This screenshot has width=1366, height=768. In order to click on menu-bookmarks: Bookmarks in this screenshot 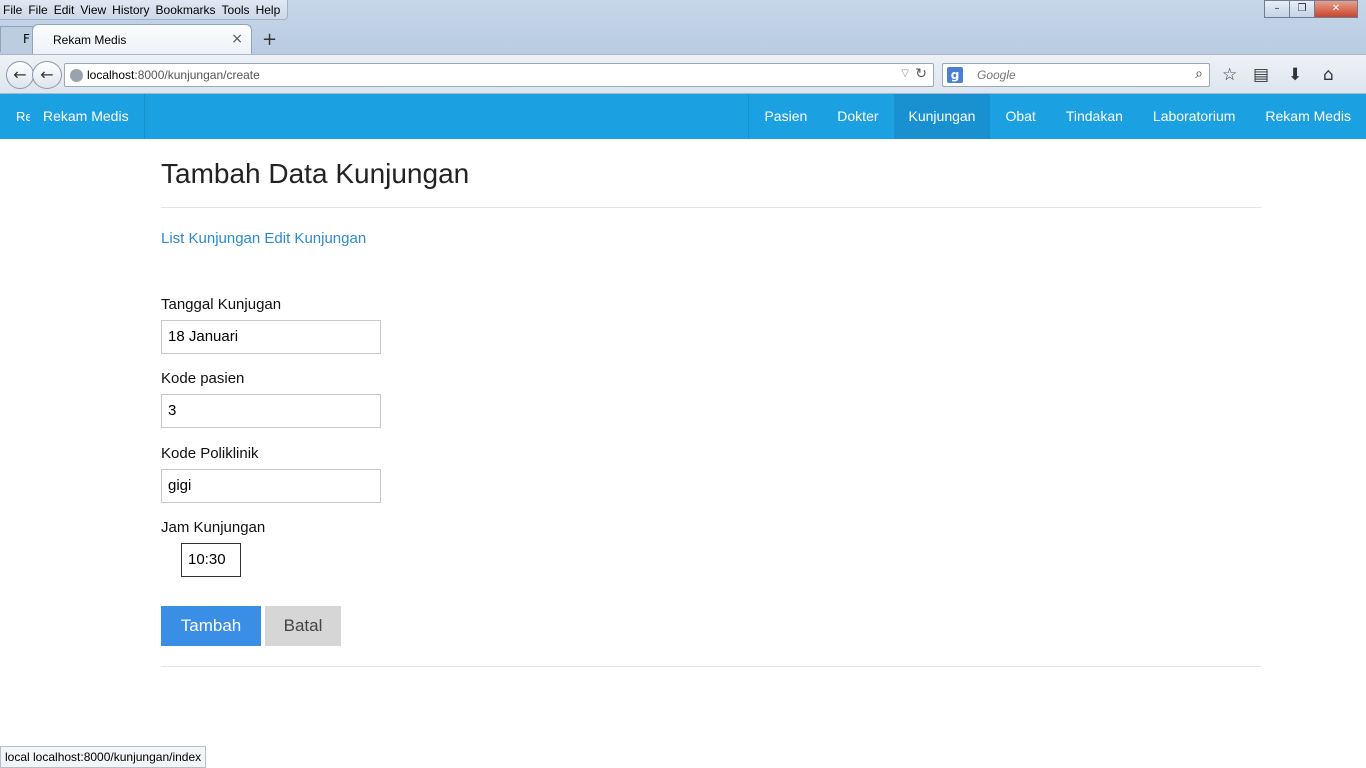, I will do `click(186, 10)`.